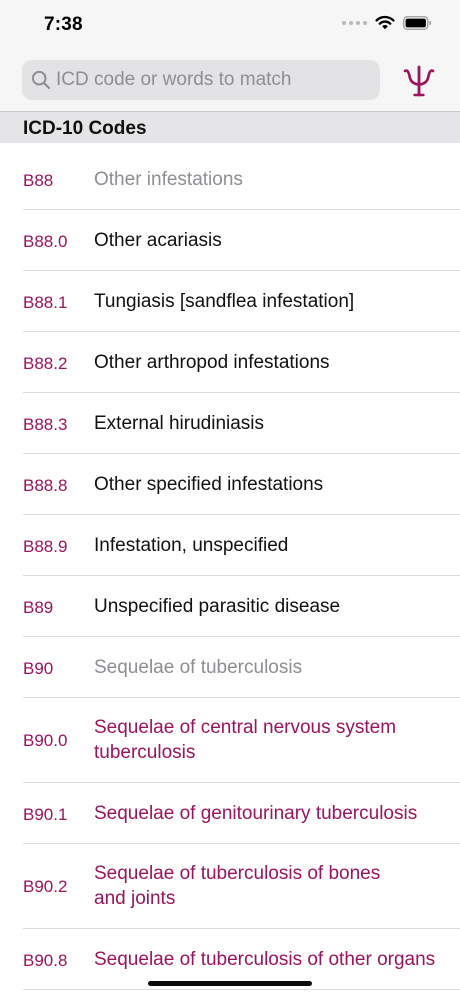  I want to click on table-row: B89 Unspecified parasitic disease, so click(230, 606).